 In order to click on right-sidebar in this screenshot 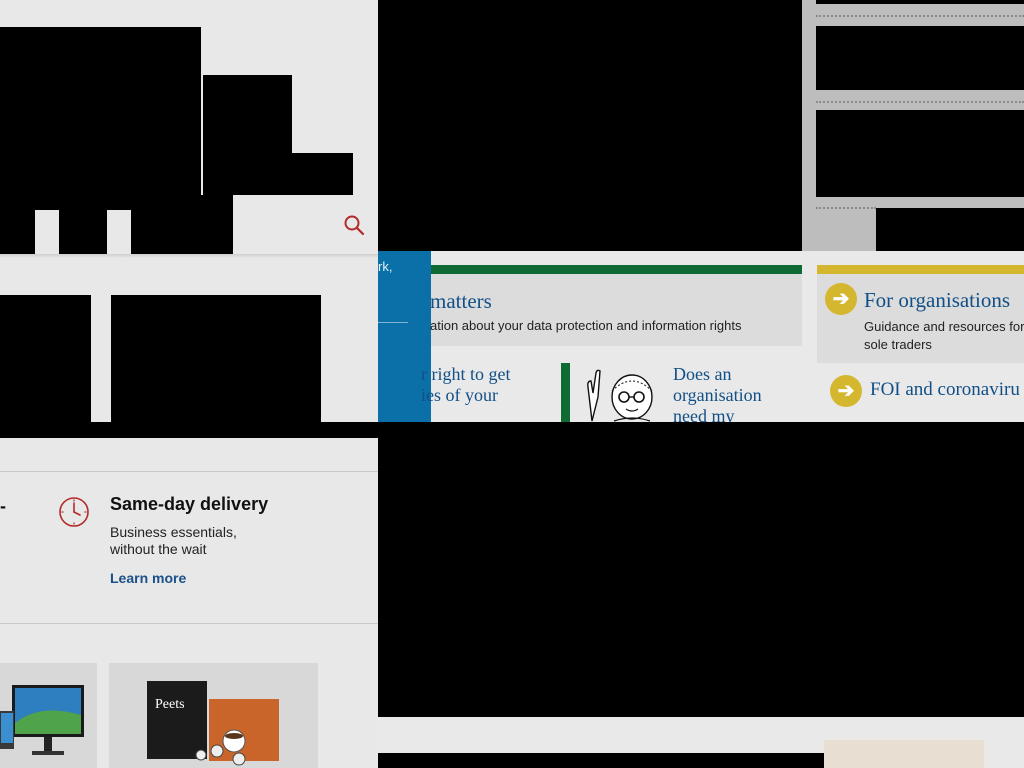, I will do `click(913, 125)`.